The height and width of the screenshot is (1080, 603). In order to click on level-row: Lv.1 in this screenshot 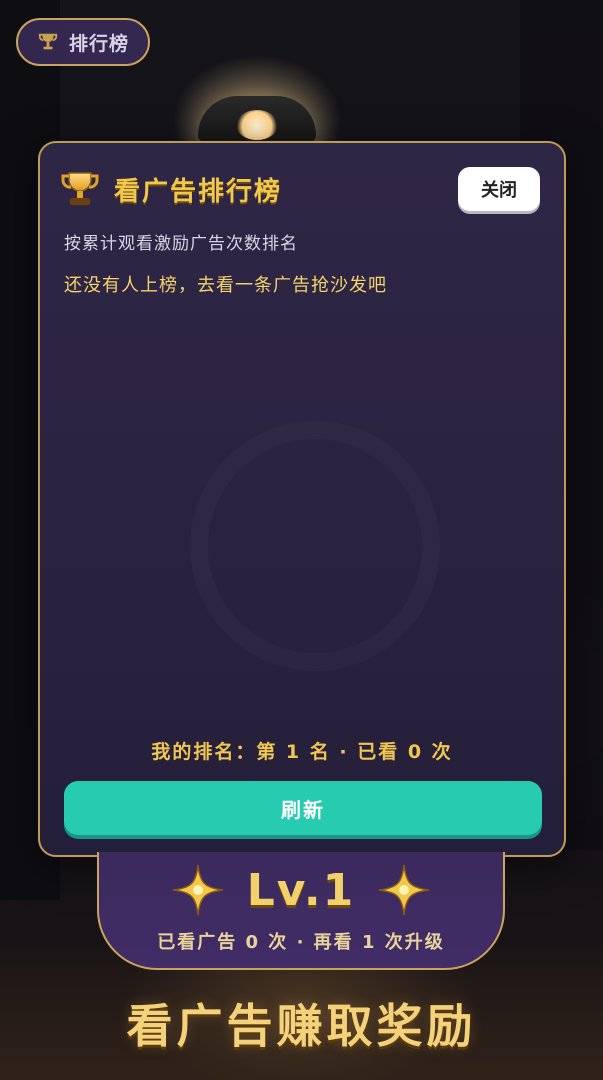, I will do `click(301, 890)`.